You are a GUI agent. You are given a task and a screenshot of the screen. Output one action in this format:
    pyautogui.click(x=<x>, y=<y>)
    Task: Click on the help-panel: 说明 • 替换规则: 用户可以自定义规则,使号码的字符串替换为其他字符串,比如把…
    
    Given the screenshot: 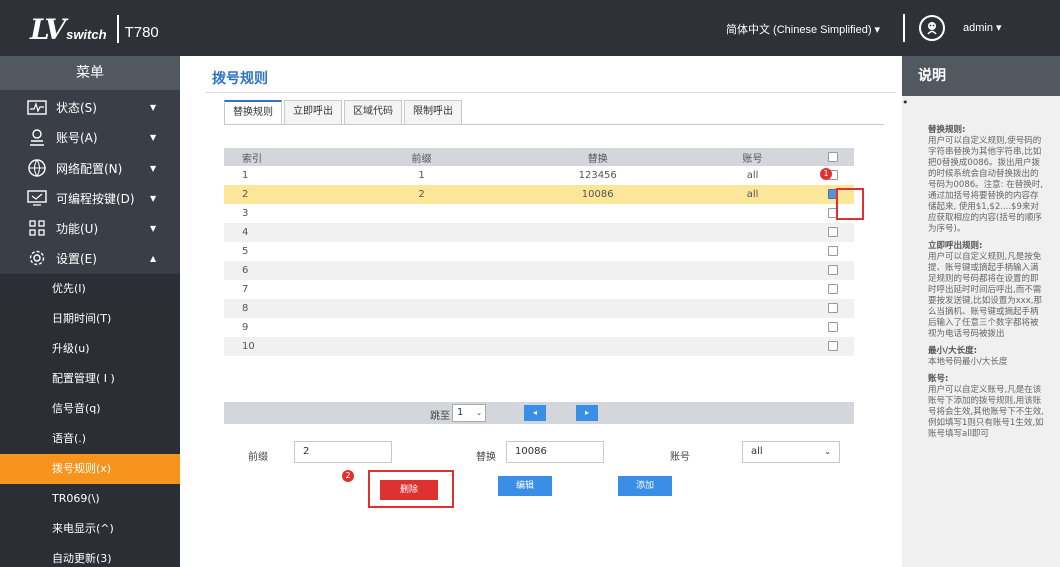 What is the action you would take?
    pyautogui.click(x=981, y=311)
    